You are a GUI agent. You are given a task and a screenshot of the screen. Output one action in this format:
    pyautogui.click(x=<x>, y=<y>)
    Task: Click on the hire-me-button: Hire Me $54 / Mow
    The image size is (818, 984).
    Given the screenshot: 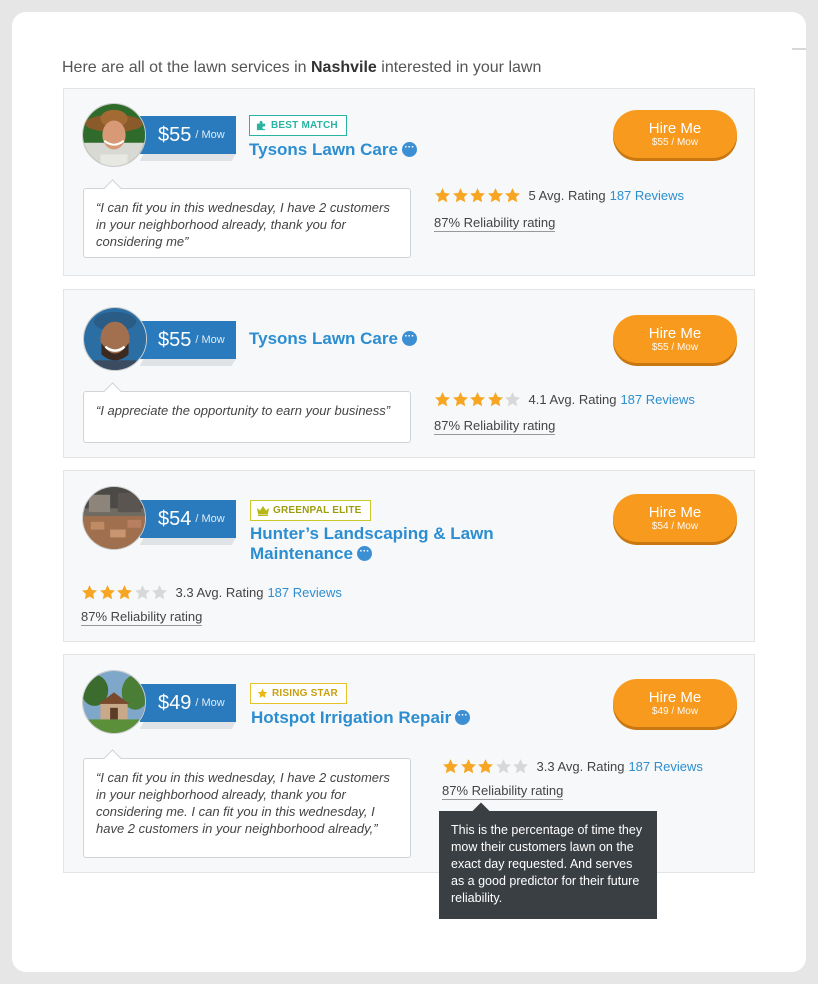 What is the action you would take?
    pyautogui.click(x=675, y=518)
    